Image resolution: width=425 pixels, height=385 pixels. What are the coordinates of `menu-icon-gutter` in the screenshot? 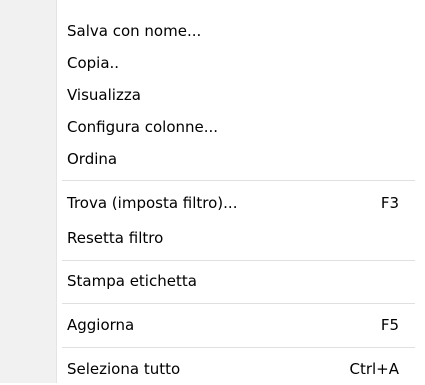 It's located at (28, 191).